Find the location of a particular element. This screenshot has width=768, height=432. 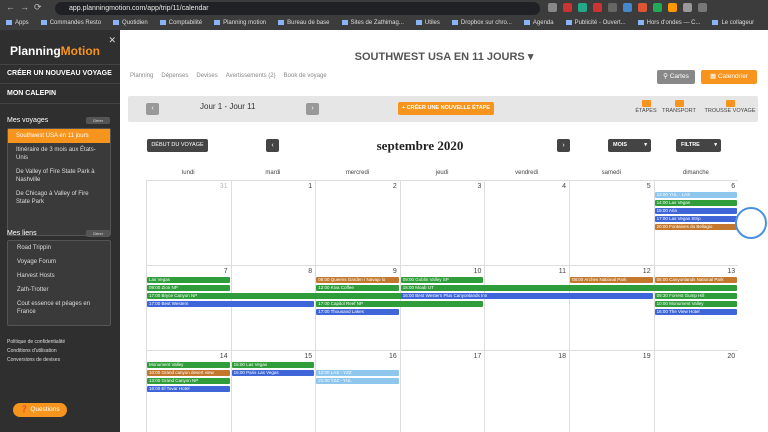

day-cell: 8 is located at coordinates (273, 307).